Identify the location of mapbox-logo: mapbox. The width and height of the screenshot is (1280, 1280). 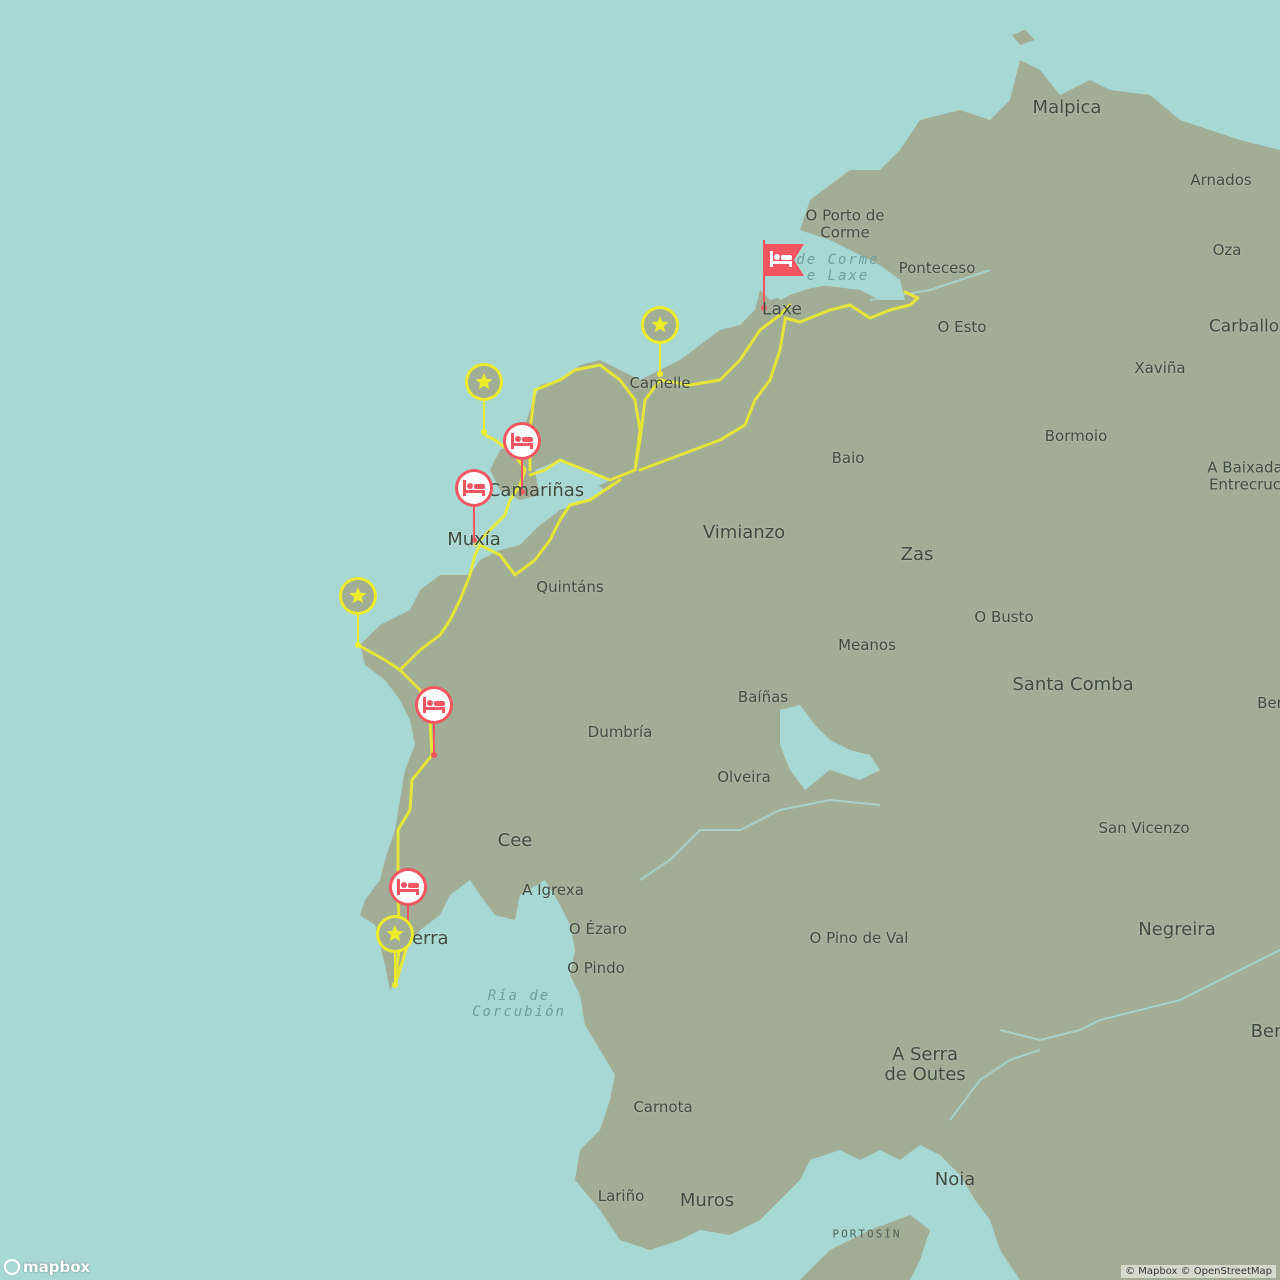
(47, 1267).